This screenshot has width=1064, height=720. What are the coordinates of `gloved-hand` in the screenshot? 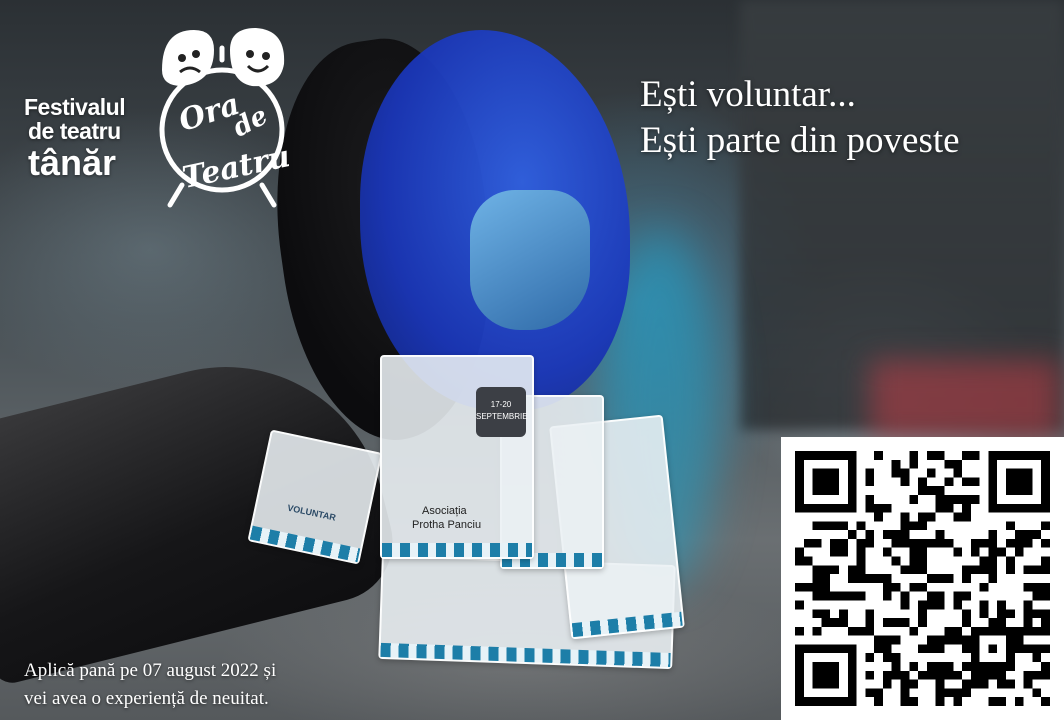 It's located at (530, 260).